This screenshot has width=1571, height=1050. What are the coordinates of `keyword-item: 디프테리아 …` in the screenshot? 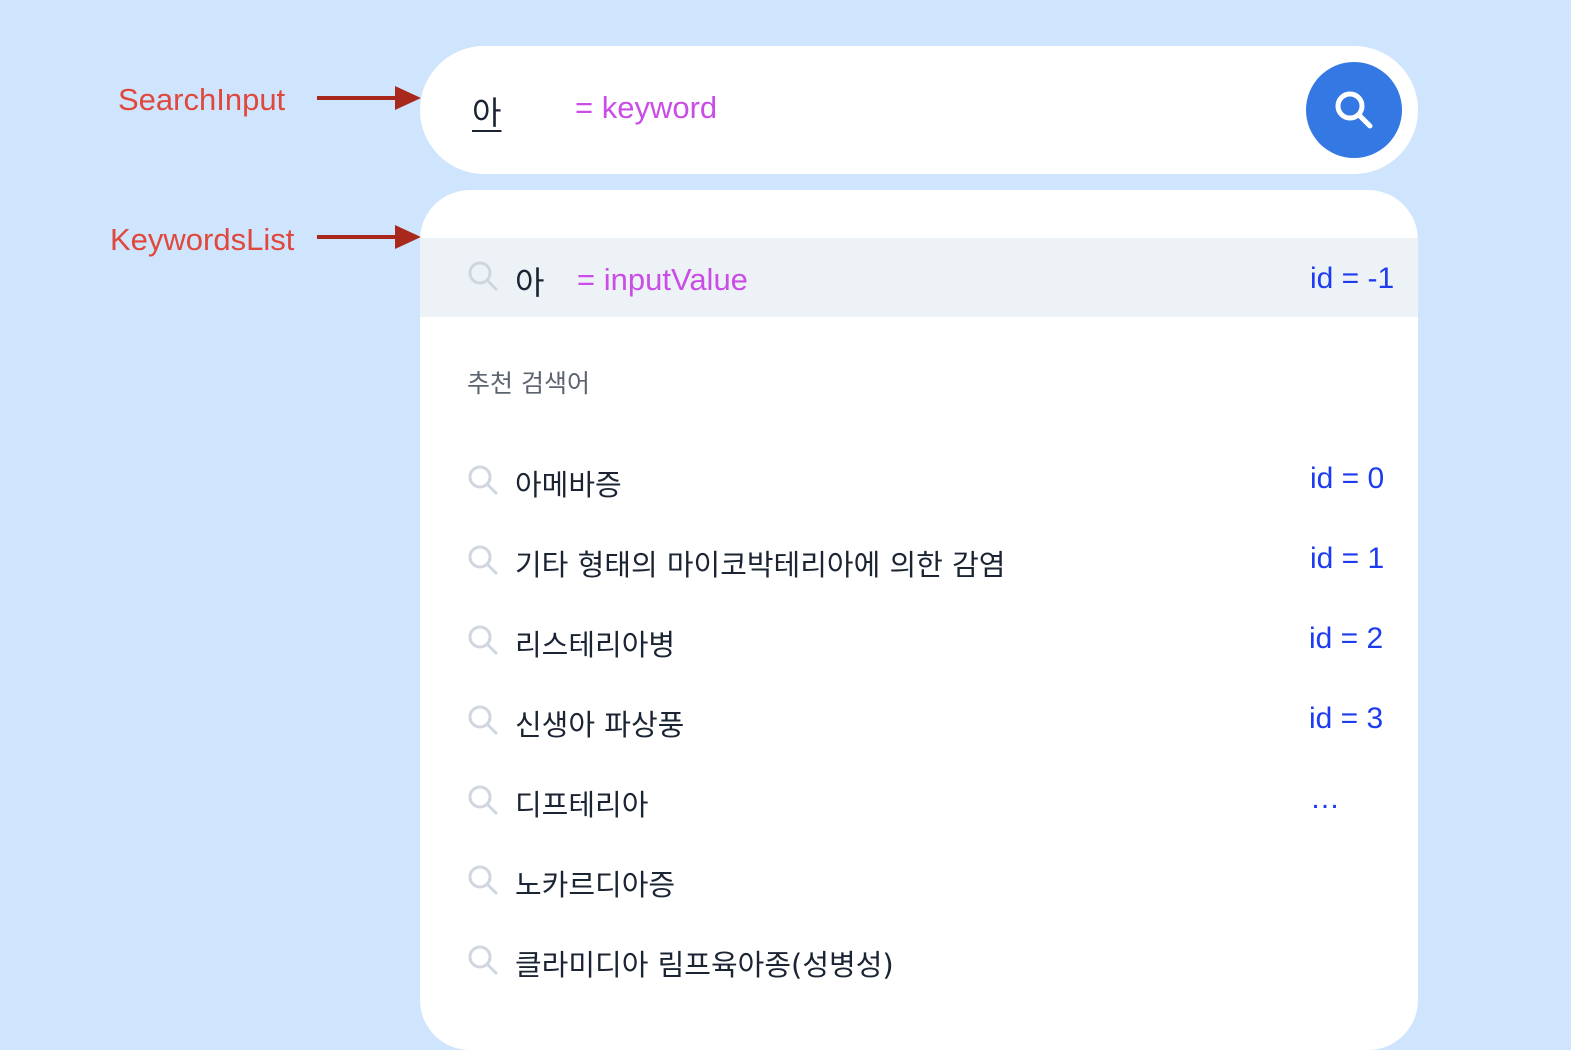 It's located at (919, 800).